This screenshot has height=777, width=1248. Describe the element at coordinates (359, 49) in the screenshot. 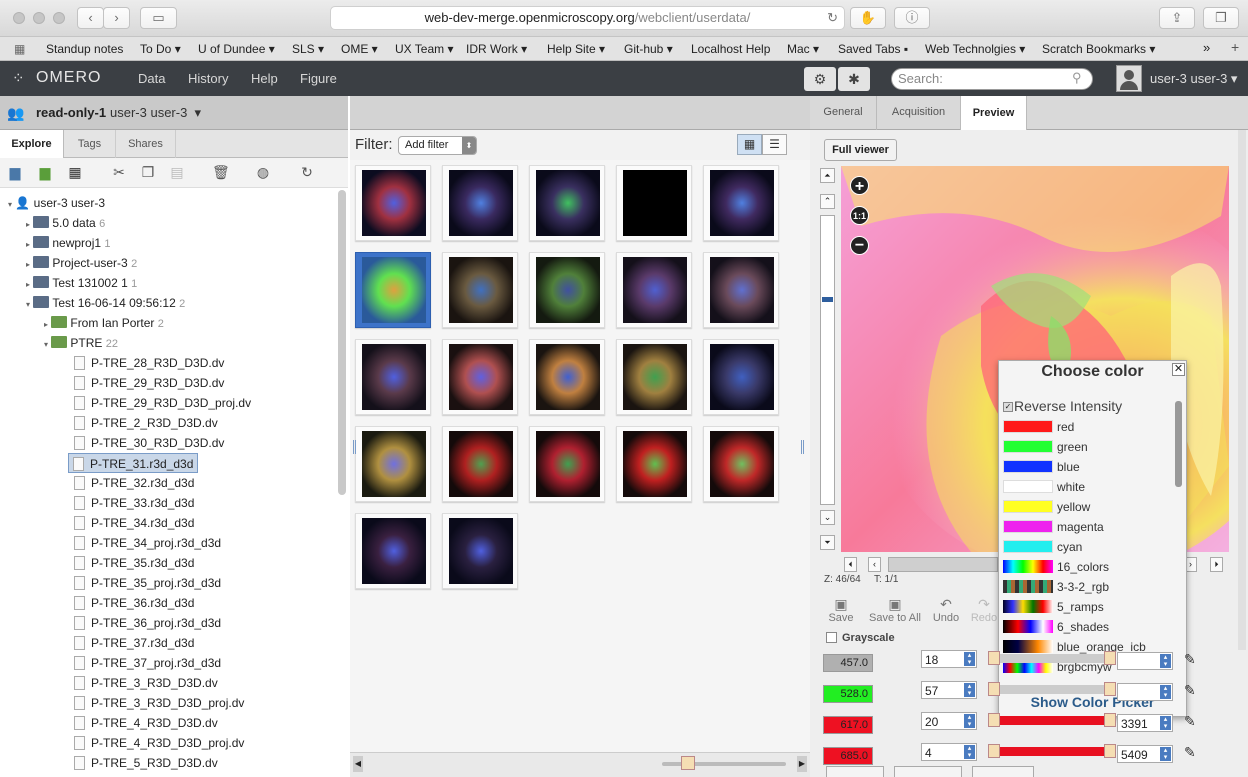

I see `bookmark: OME ▾` at that location.